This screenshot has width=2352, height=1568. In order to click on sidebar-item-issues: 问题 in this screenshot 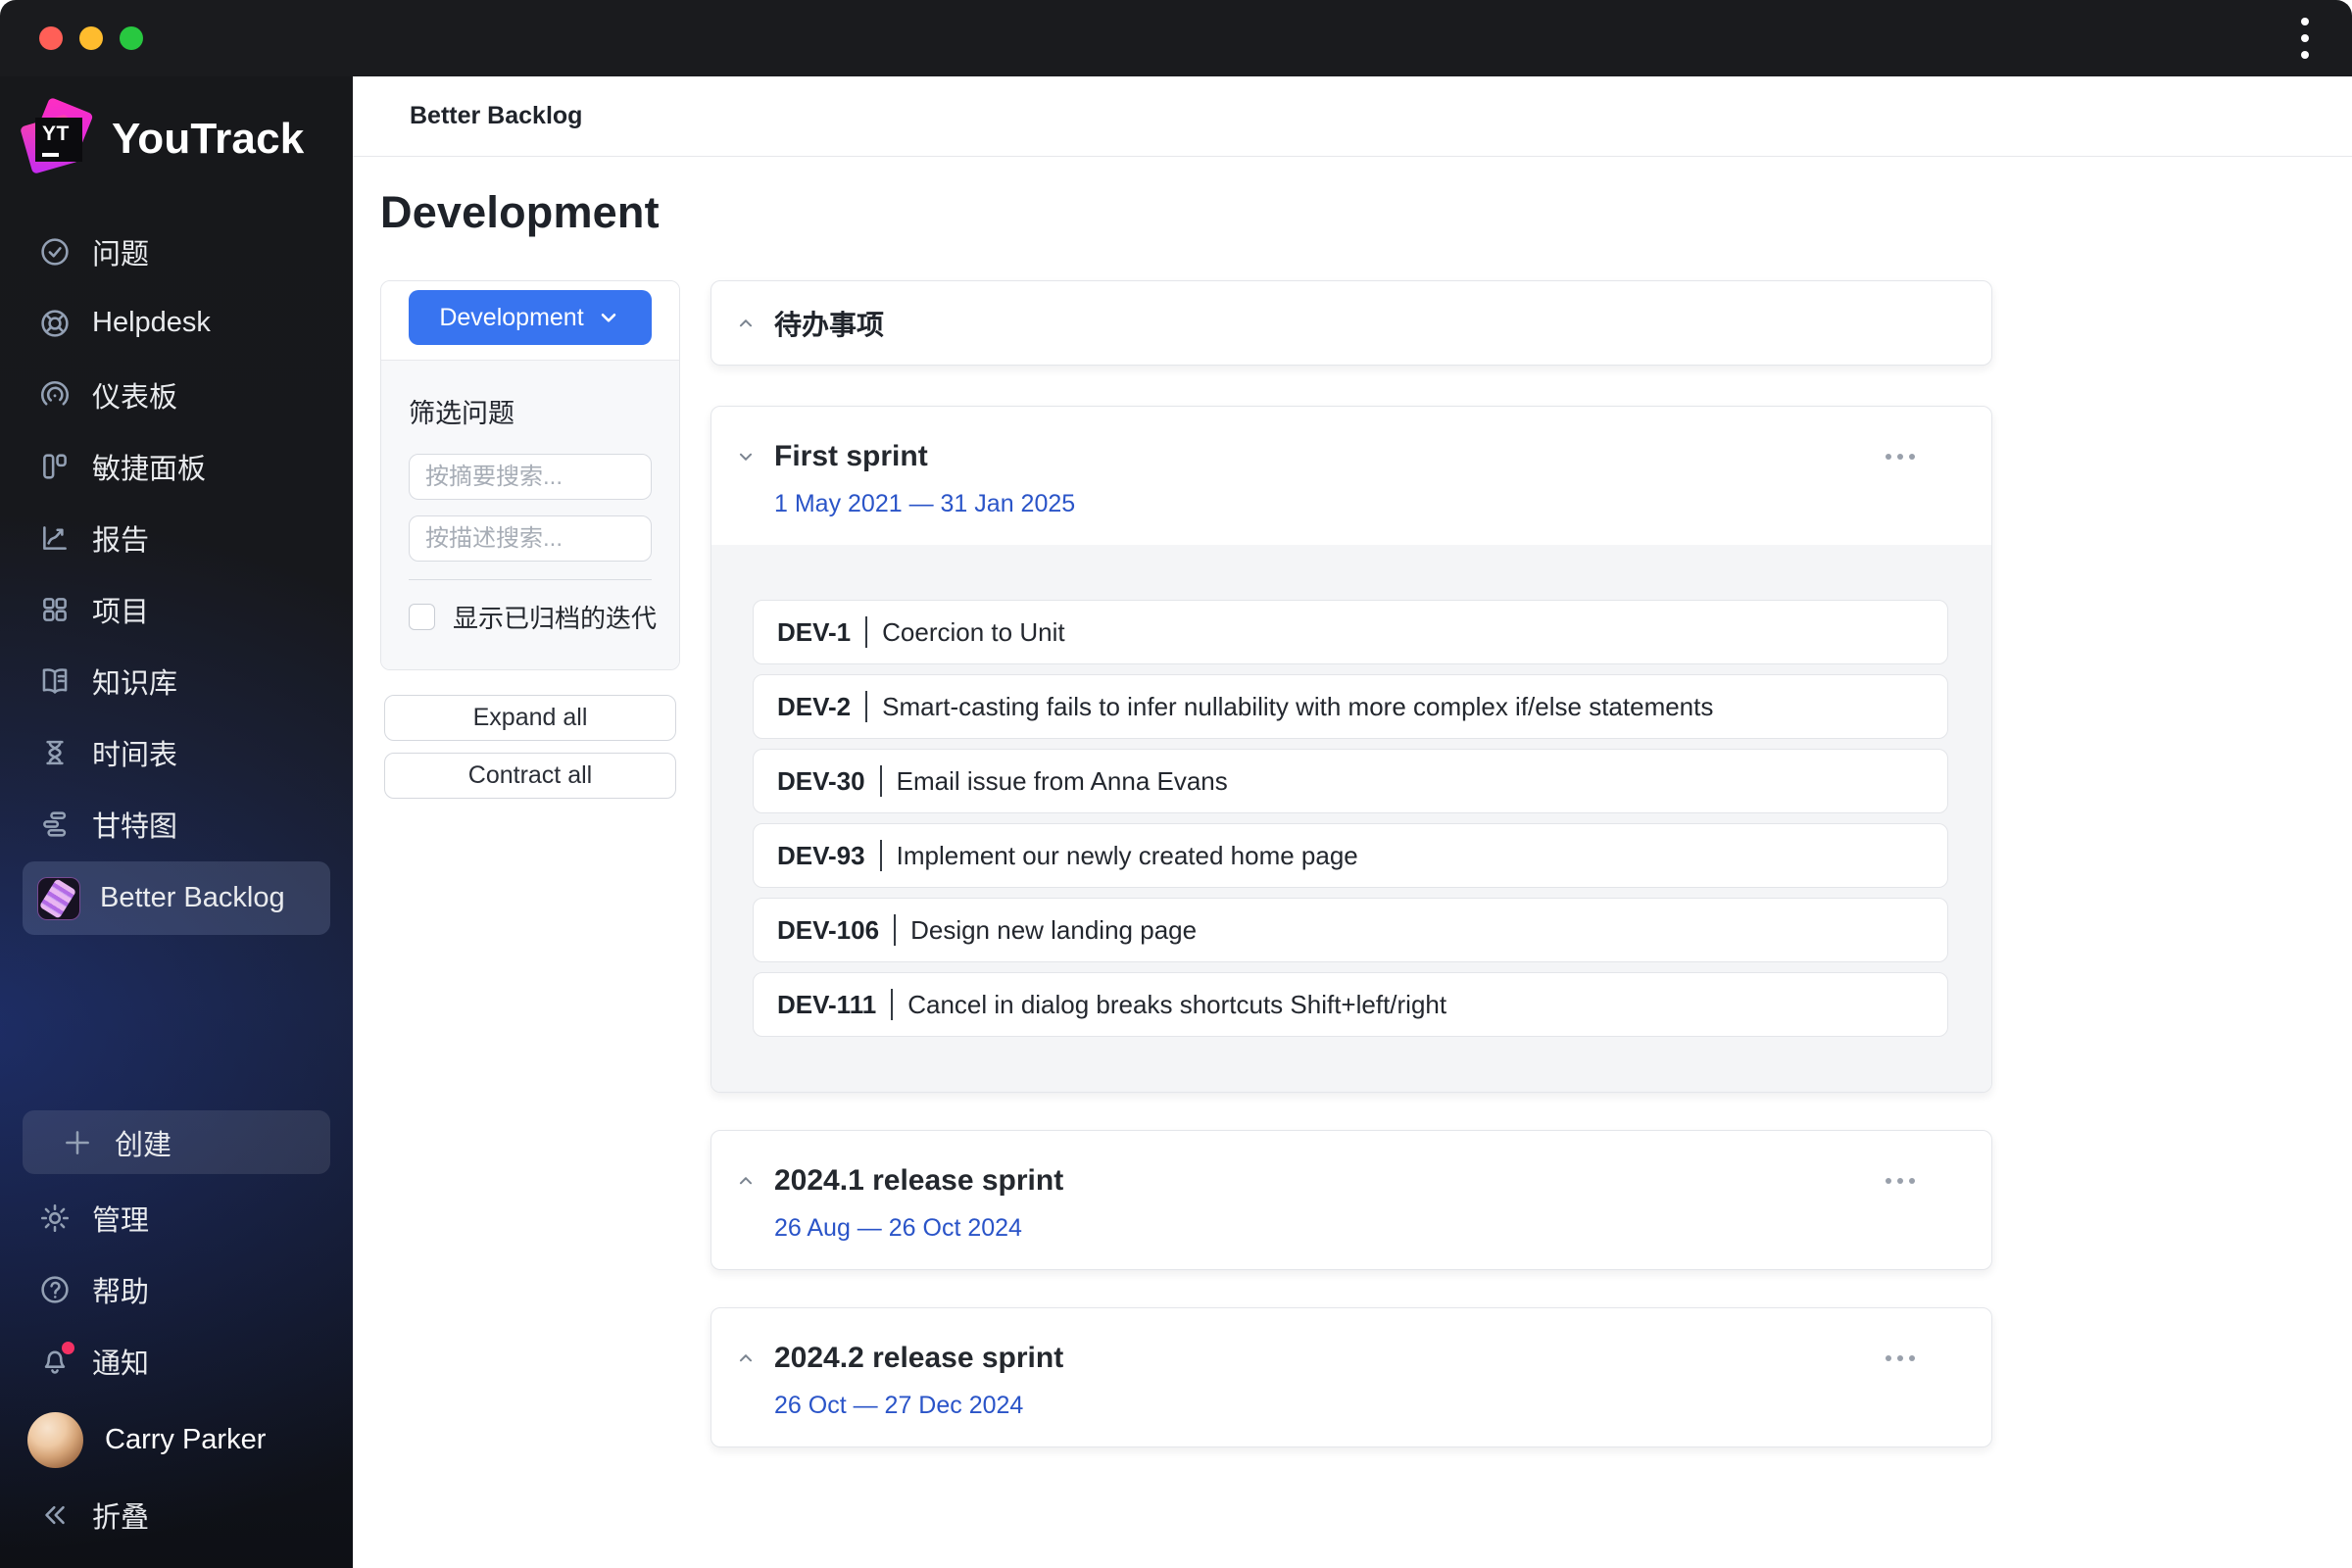, I will do `click(176, 252)`.